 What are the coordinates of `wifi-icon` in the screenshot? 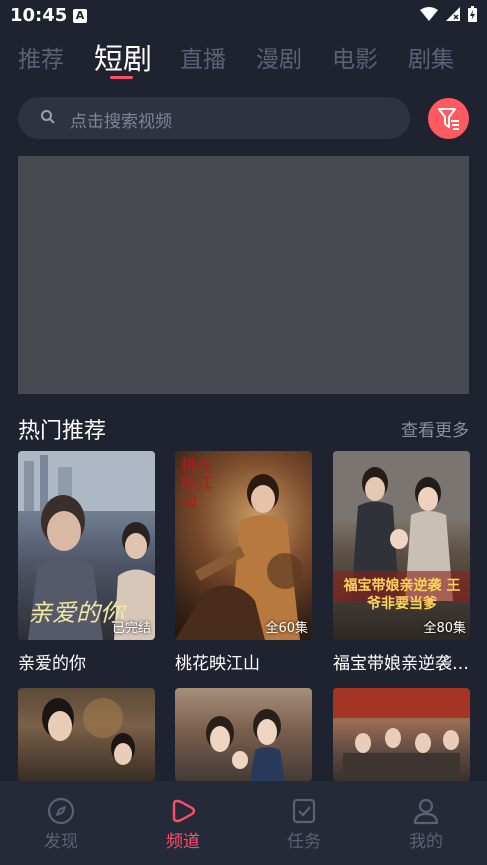 It's located at (429, 14).